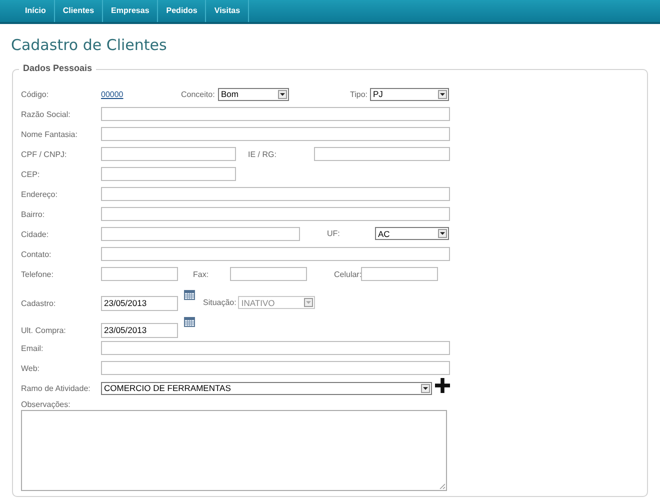  What do you see at coordinates (36, 11) in the screenshot?
I see `nav-link: Início` at bounding box center [36, 11].